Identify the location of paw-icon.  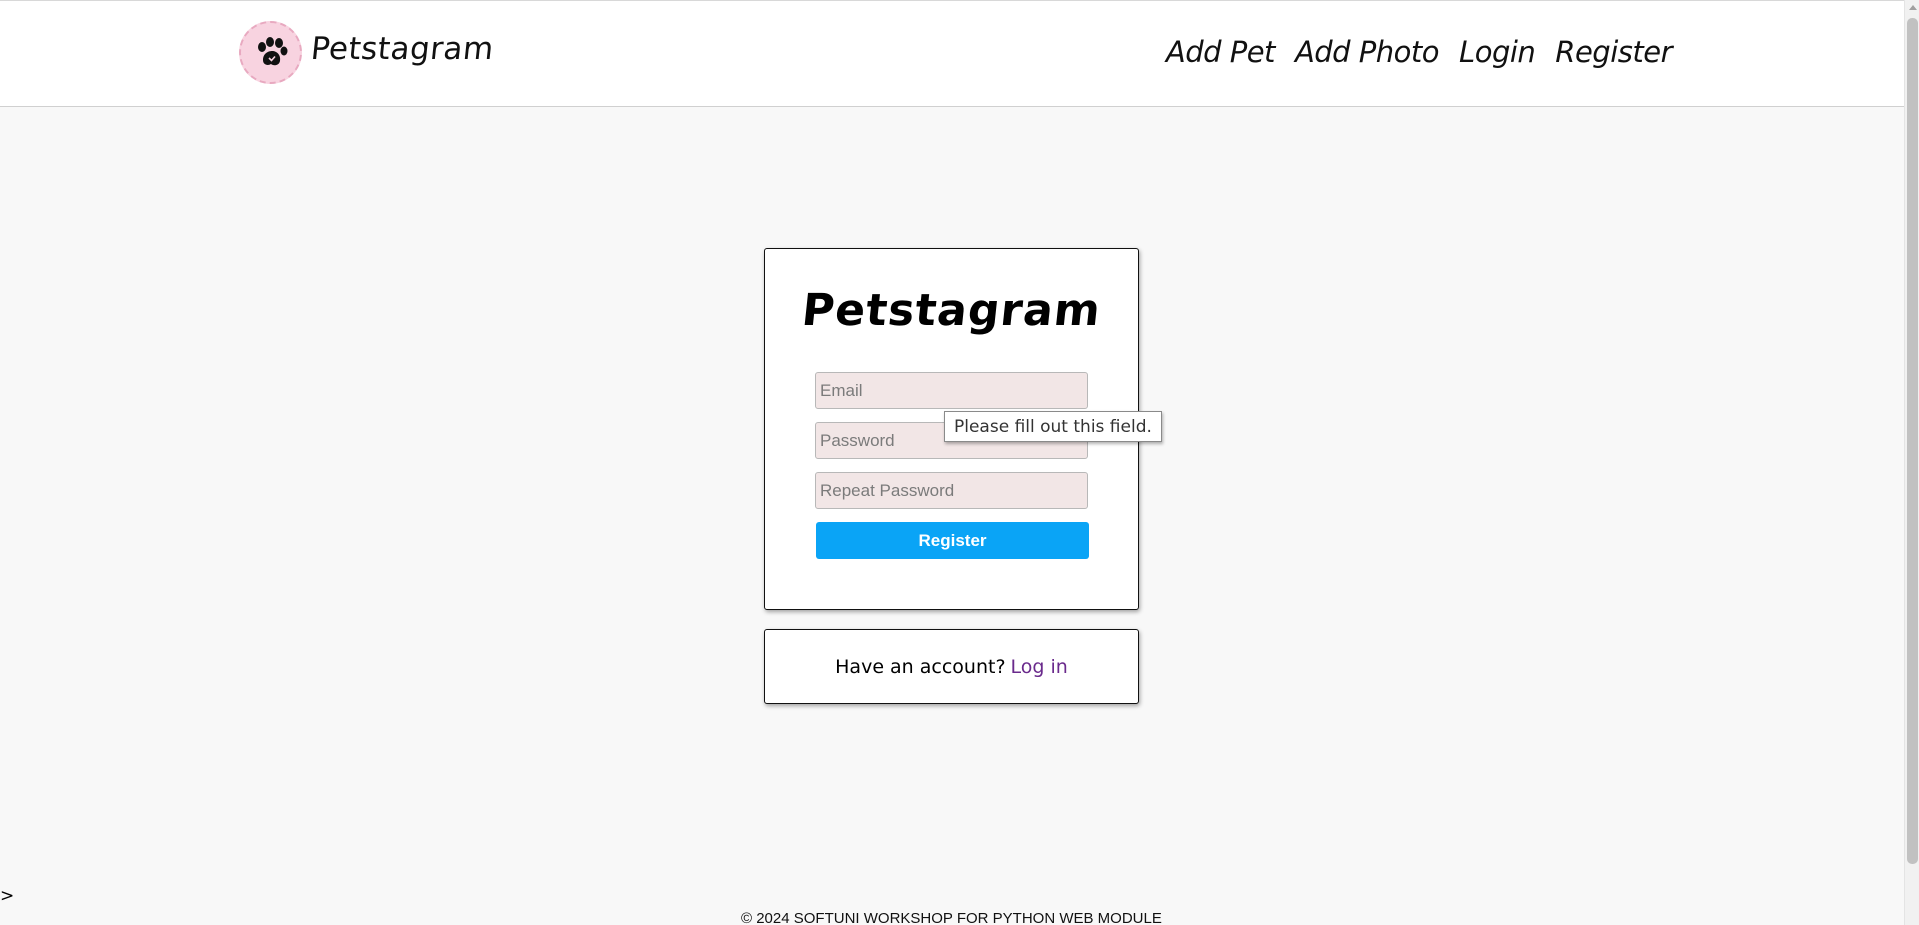
(270, 52).